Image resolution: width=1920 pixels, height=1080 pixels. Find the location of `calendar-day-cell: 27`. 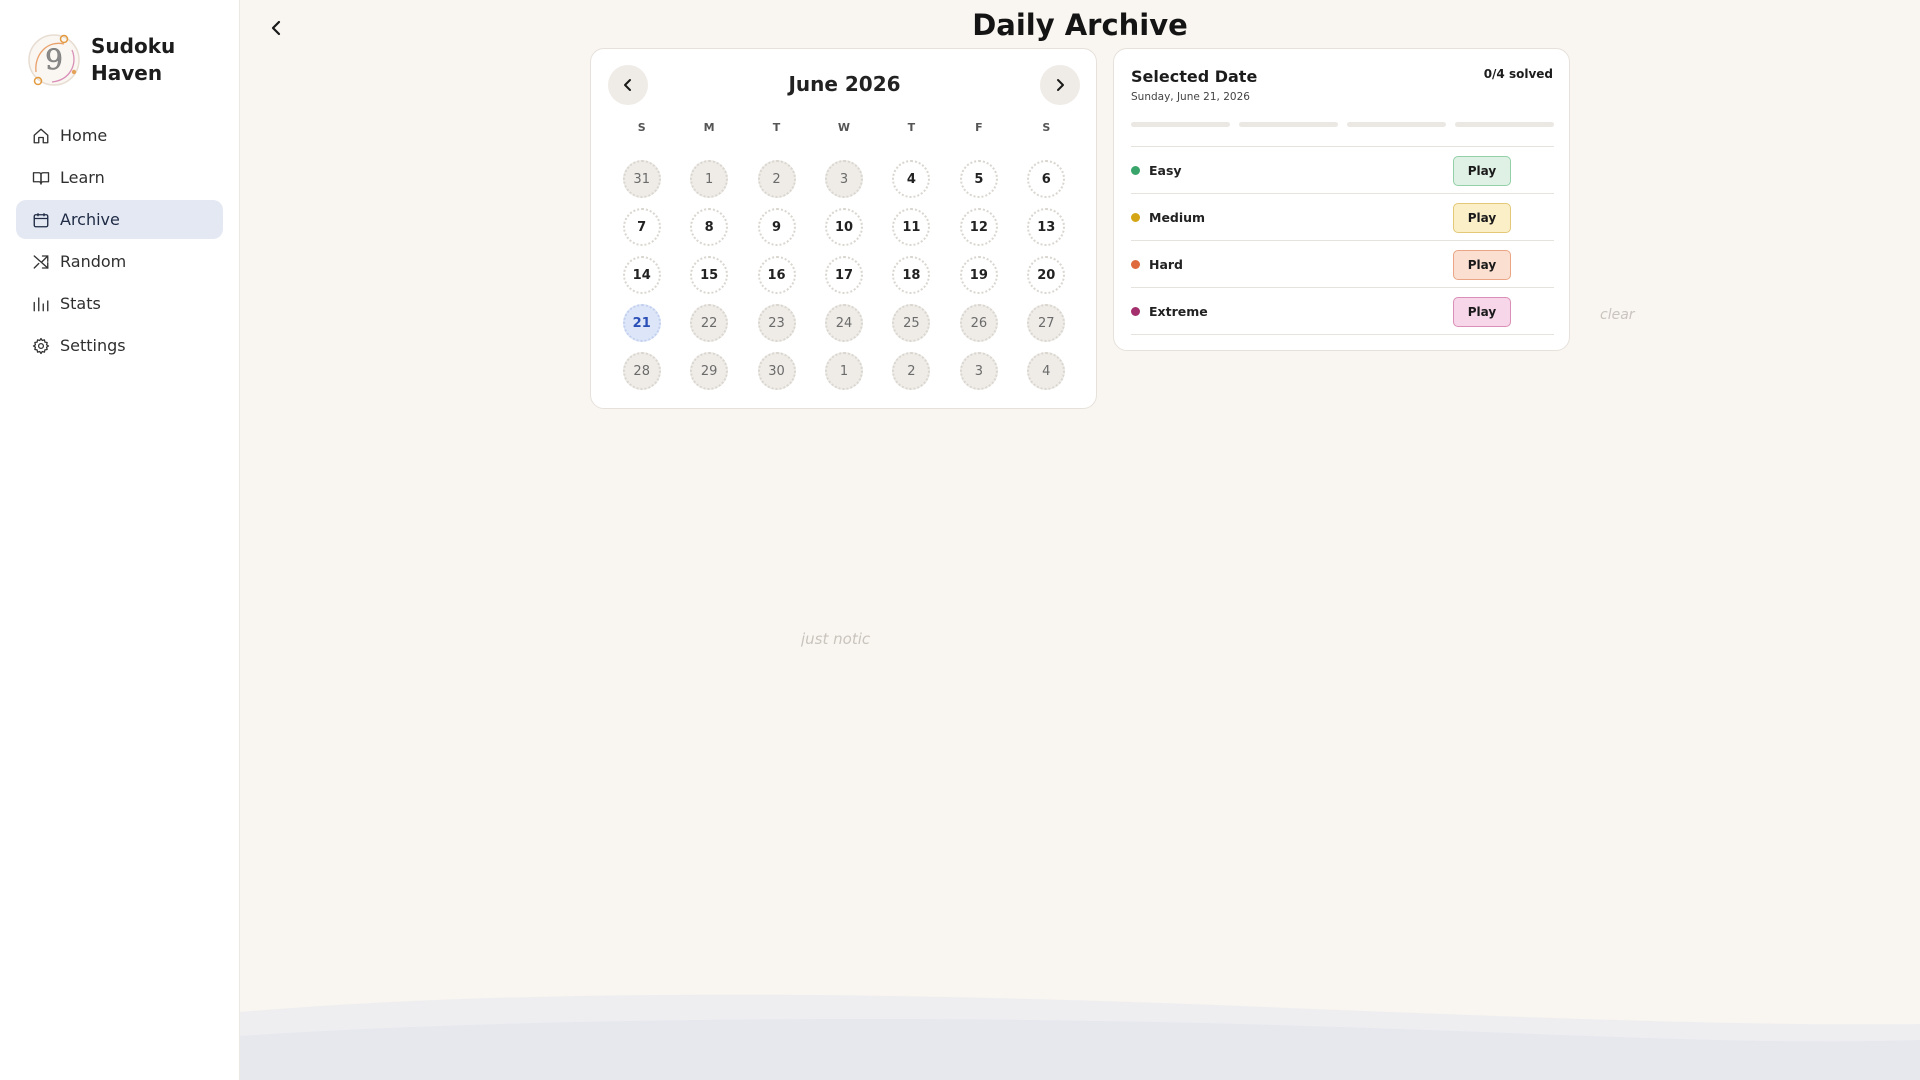

calendar-day-cell: 27 is located at coordinates (1046, 323).